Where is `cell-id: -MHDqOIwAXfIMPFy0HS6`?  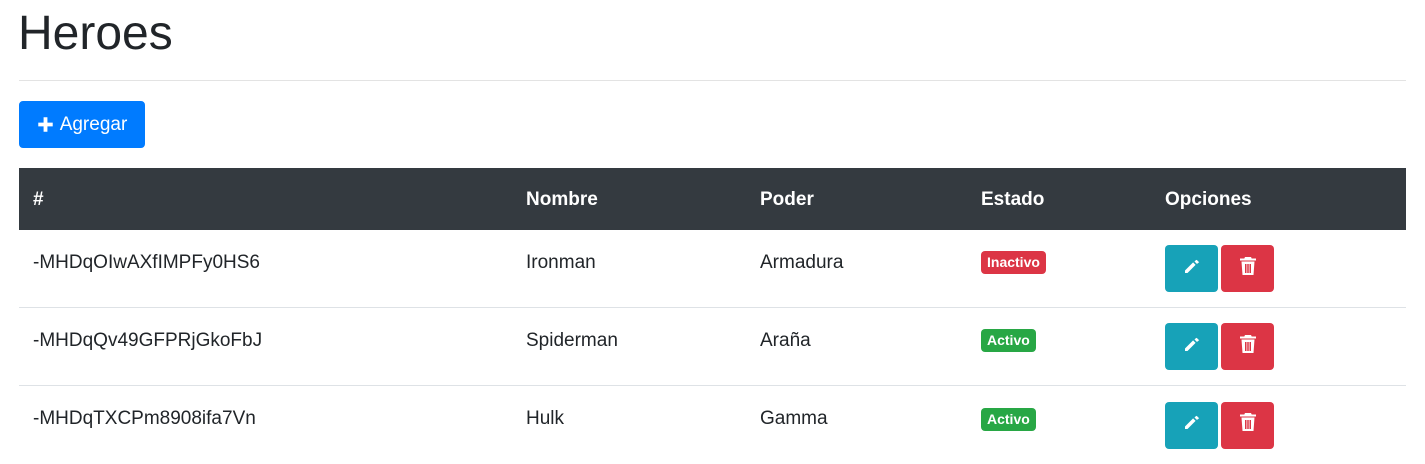
cell-id: -MHDqOIwAXfIMPFy0HS6 is located at coordinates (146, 262).